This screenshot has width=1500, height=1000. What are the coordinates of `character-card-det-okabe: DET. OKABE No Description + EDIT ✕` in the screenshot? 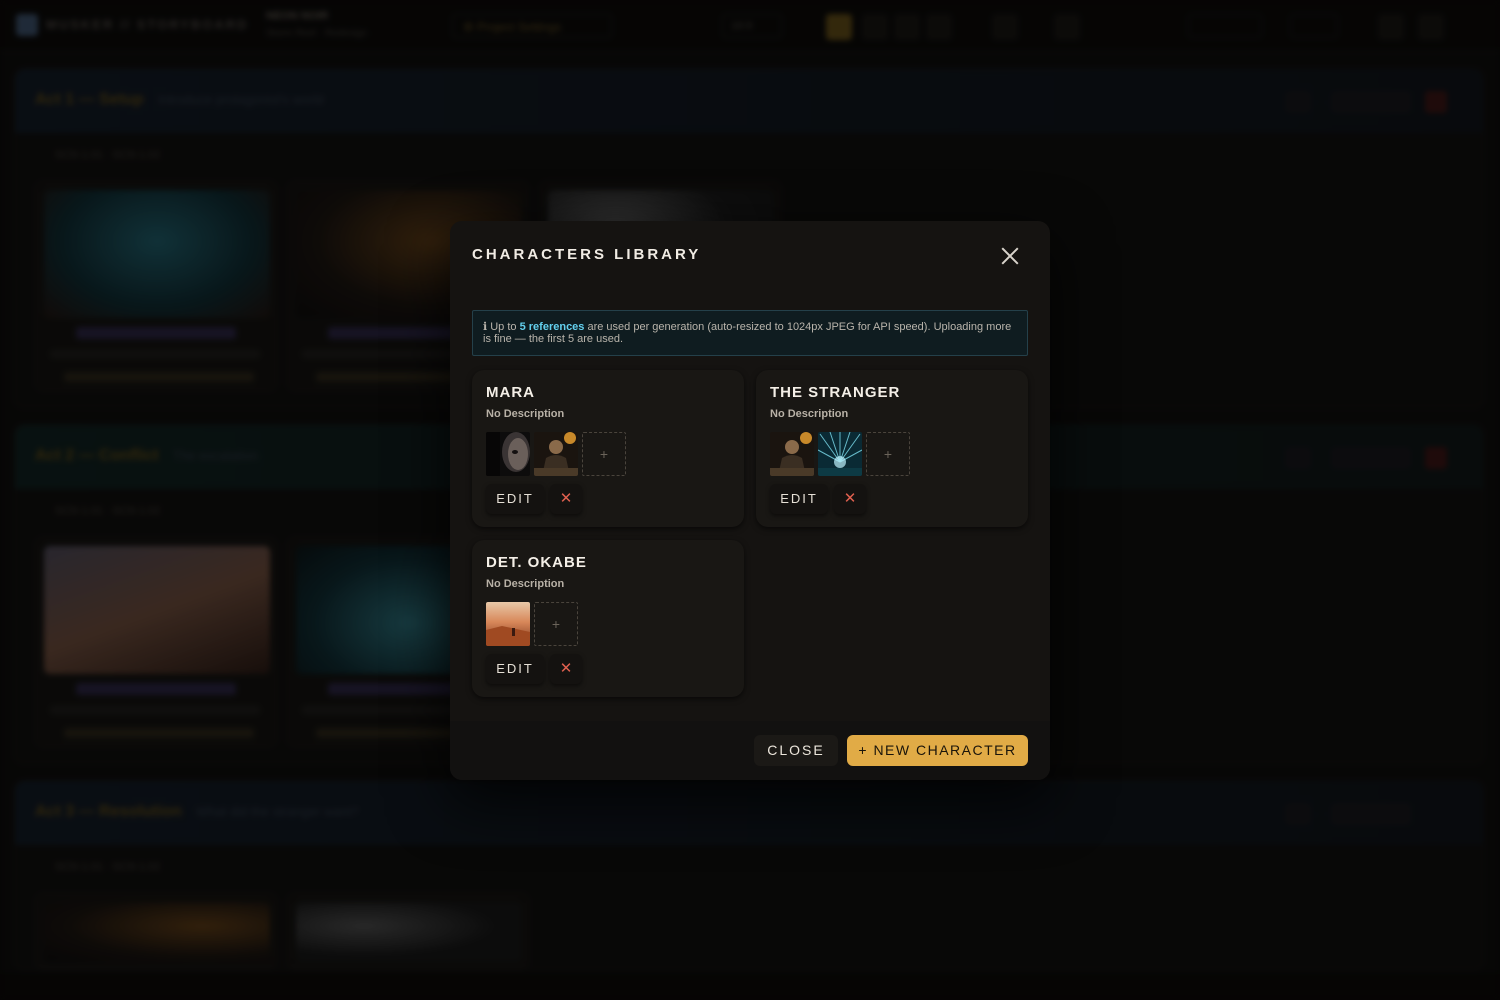 It's located at (608, 618).